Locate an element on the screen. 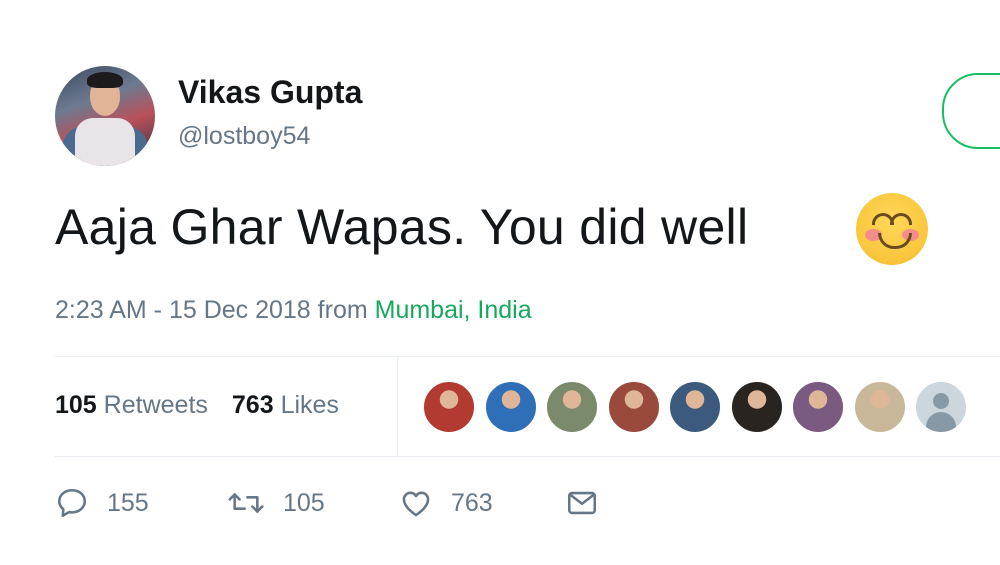  envelope-icon is located at coordinates (582, 503).